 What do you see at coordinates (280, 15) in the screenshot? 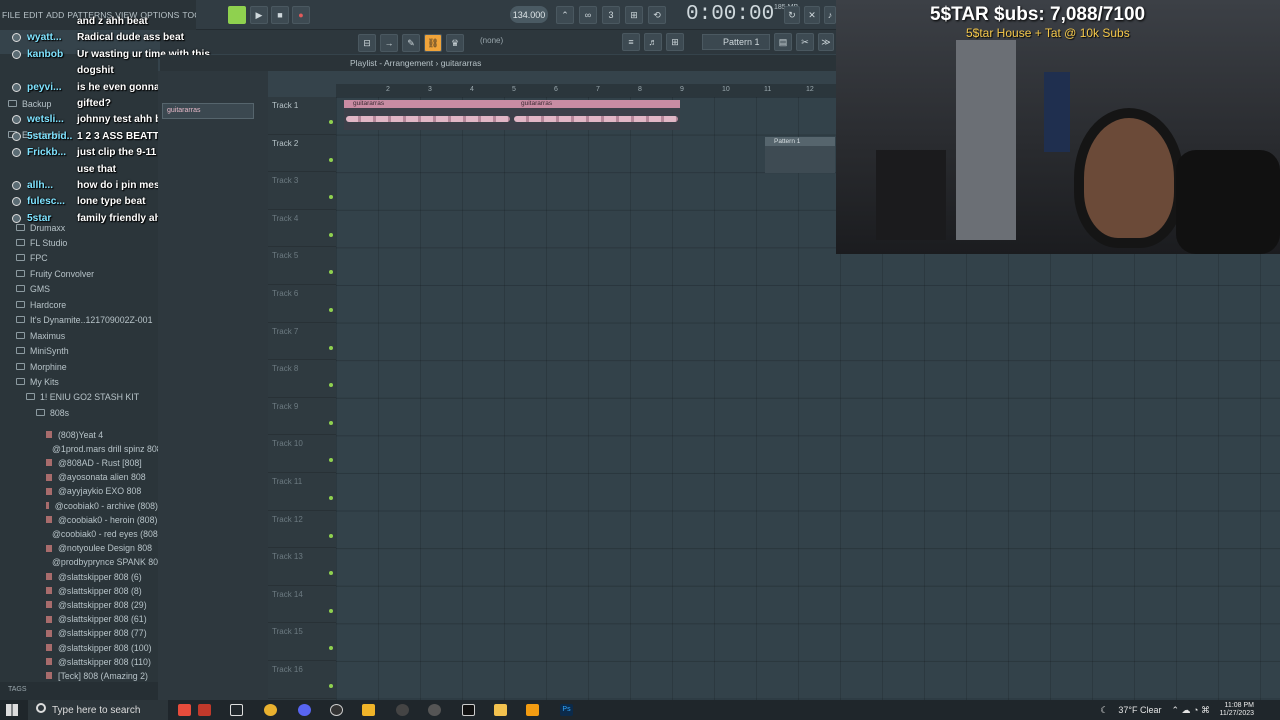
I see `stop-button: ■` at bounding box center [280, 15].